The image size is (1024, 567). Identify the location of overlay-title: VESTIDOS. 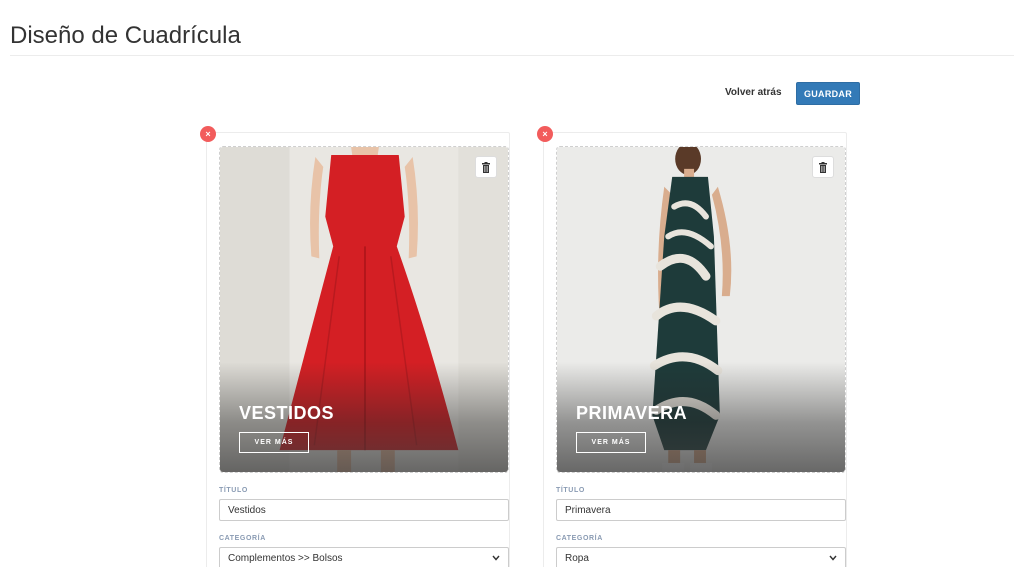
(287, 413).